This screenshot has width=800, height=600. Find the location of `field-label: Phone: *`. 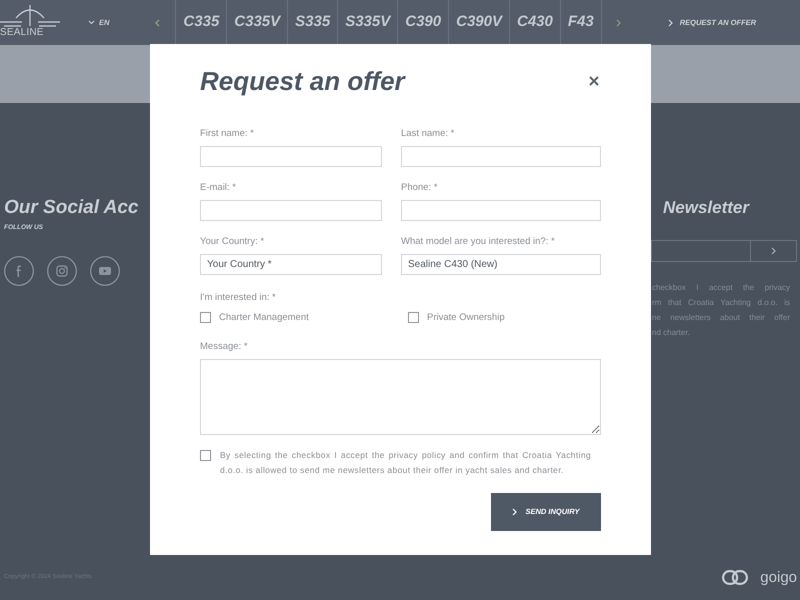

field-label: Phone: * is located at coordinates (419, 188).